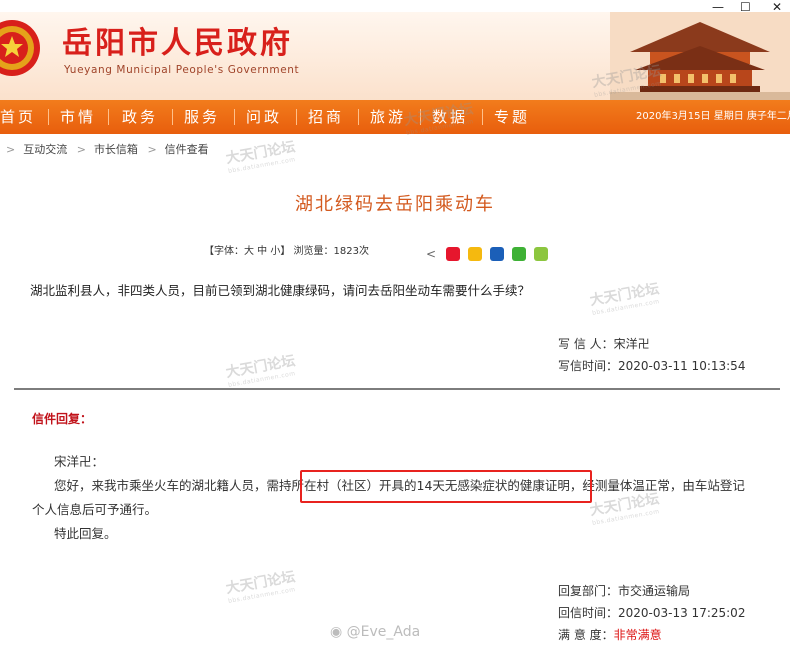  Describe the element at coordinates (264, 117) in the screenshot. I see `nav-inquiry: 问政` at that location.